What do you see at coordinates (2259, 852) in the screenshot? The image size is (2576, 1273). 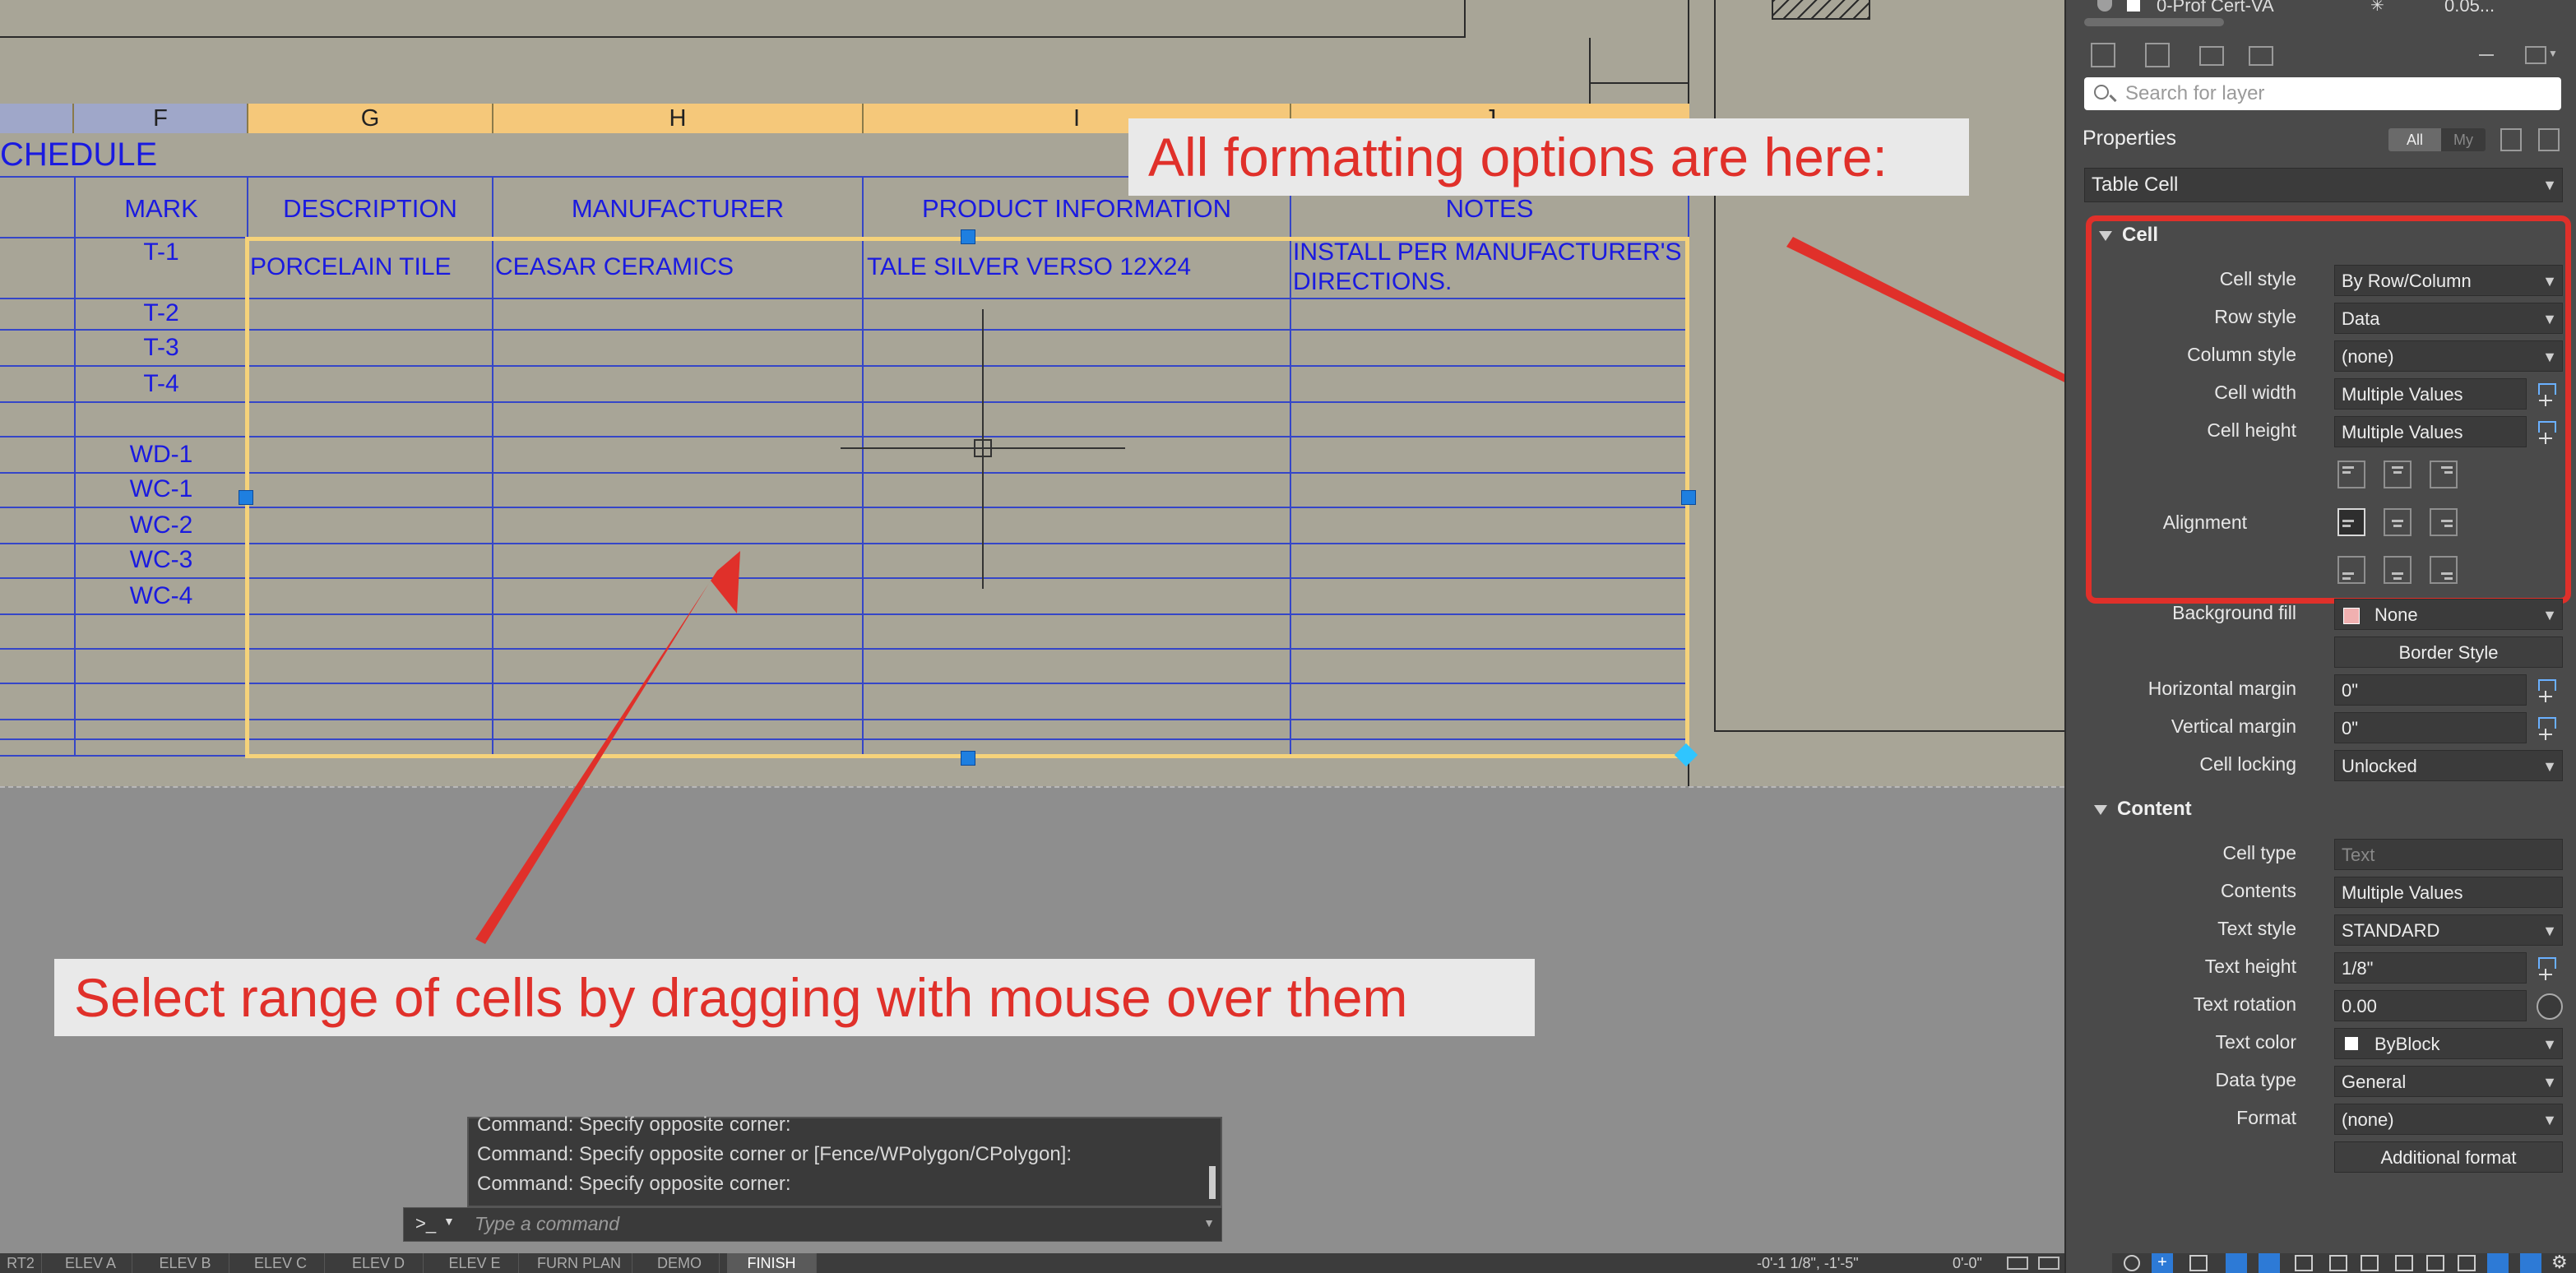 I see `cell-type-label: Cell type` at bounding box center [2259, 852].